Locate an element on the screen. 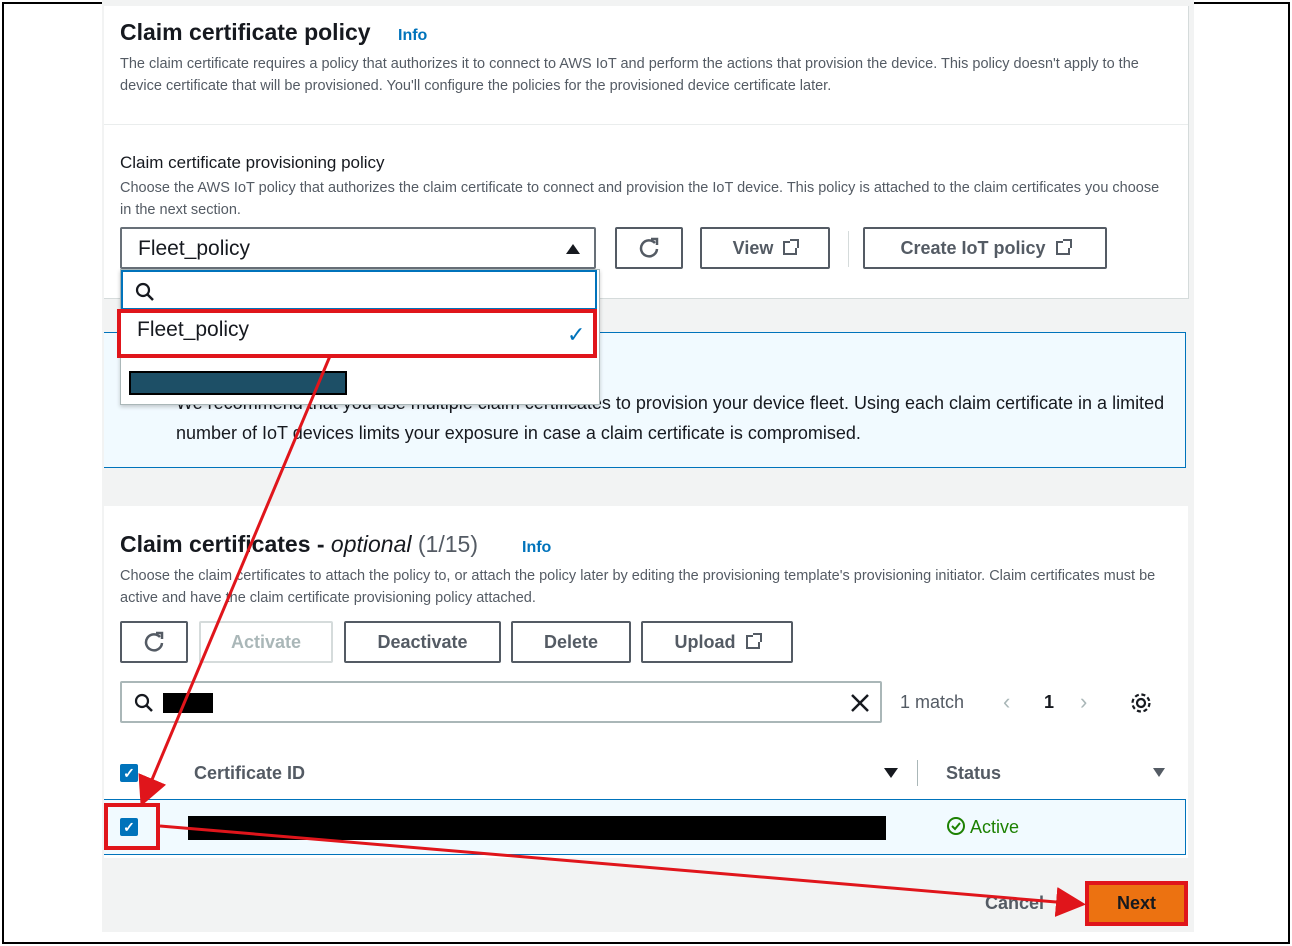 This screenshot has height=946, width=1292. deactivate-button: Deactivate is located at coordinates (422, 642).